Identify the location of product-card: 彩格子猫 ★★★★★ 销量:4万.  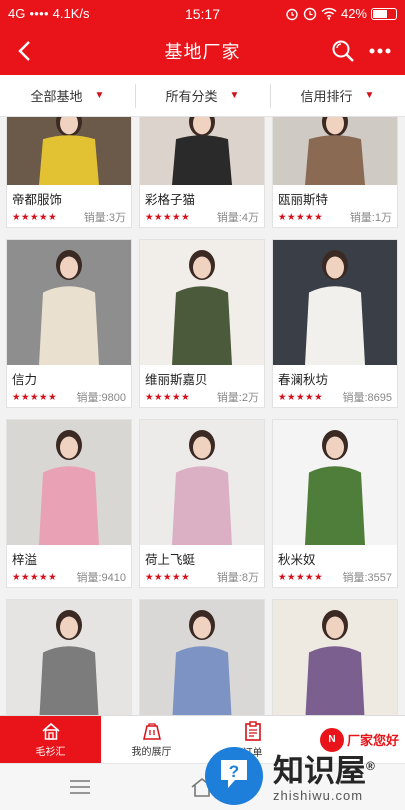
(202, 172).